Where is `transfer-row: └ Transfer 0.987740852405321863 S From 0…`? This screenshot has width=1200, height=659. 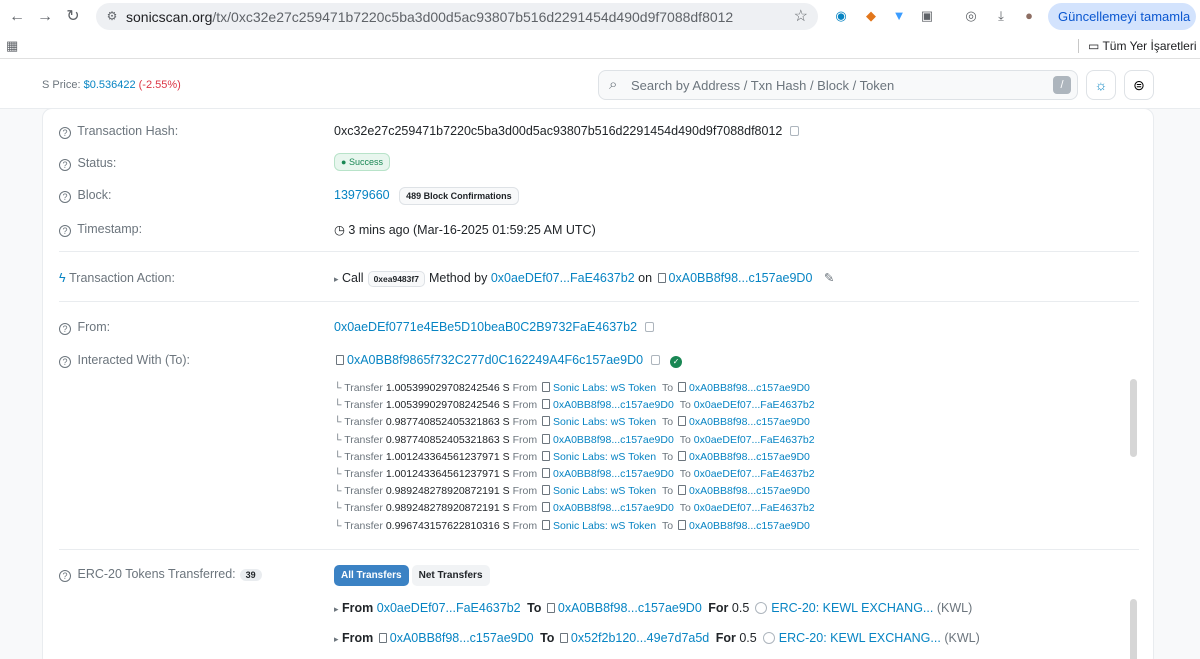
transfer-row: └ Transfer 0.987740852405321863 S From 0… is located at coordinates (574, 439).